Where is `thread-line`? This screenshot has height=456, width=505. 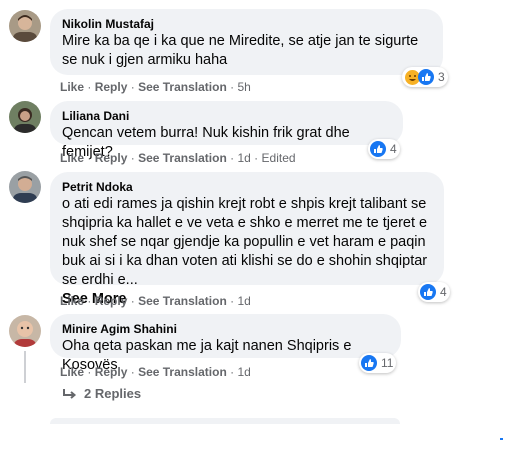
thread-line is located at coordinates (25, 367).